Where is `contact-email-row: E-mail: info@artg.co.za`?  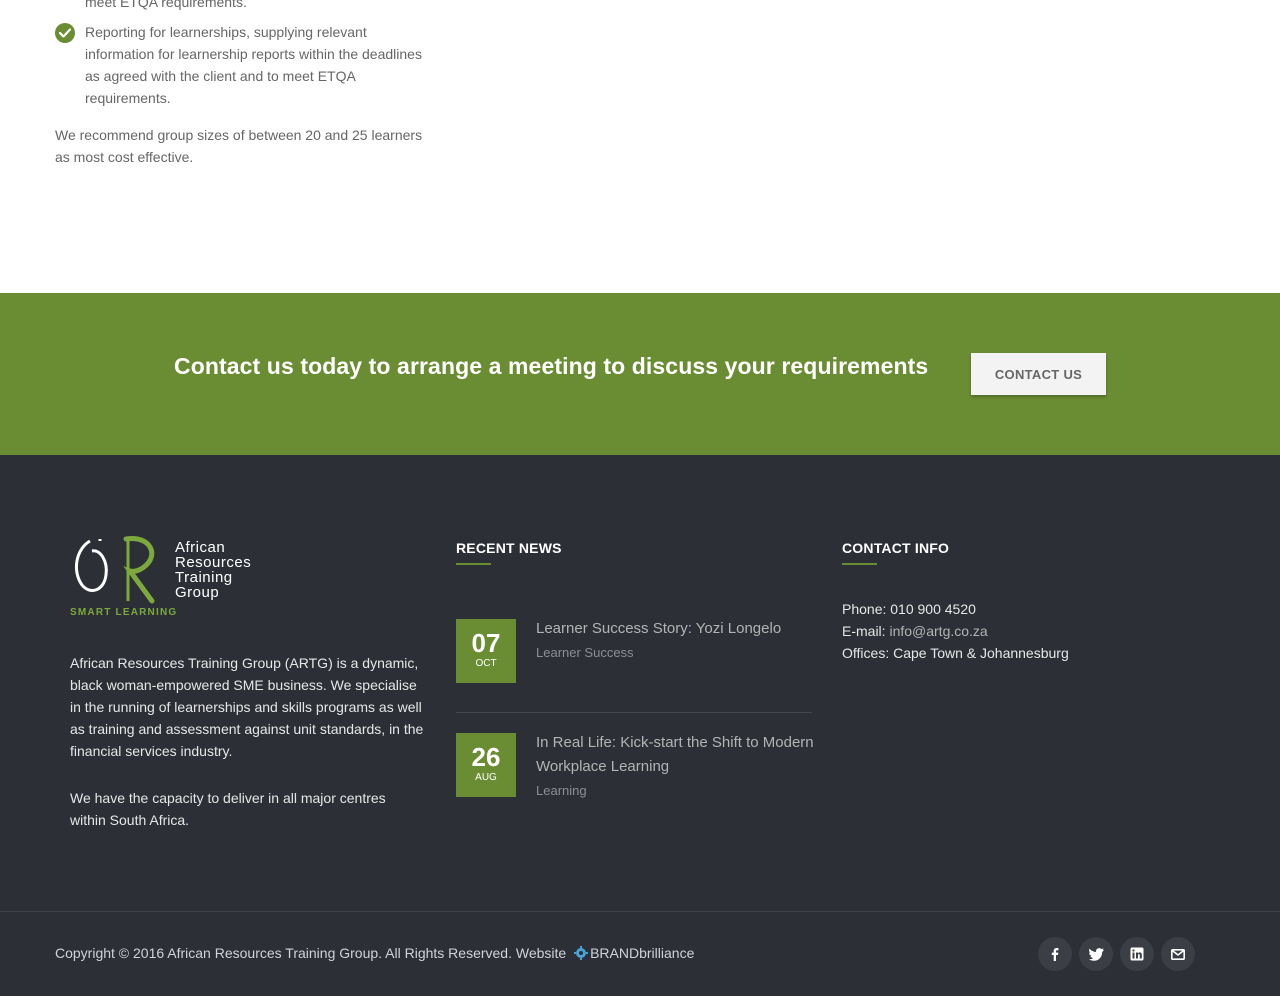
contact-email-row: E-mail: info@artg.co.za is located at coordinates (915, 631).